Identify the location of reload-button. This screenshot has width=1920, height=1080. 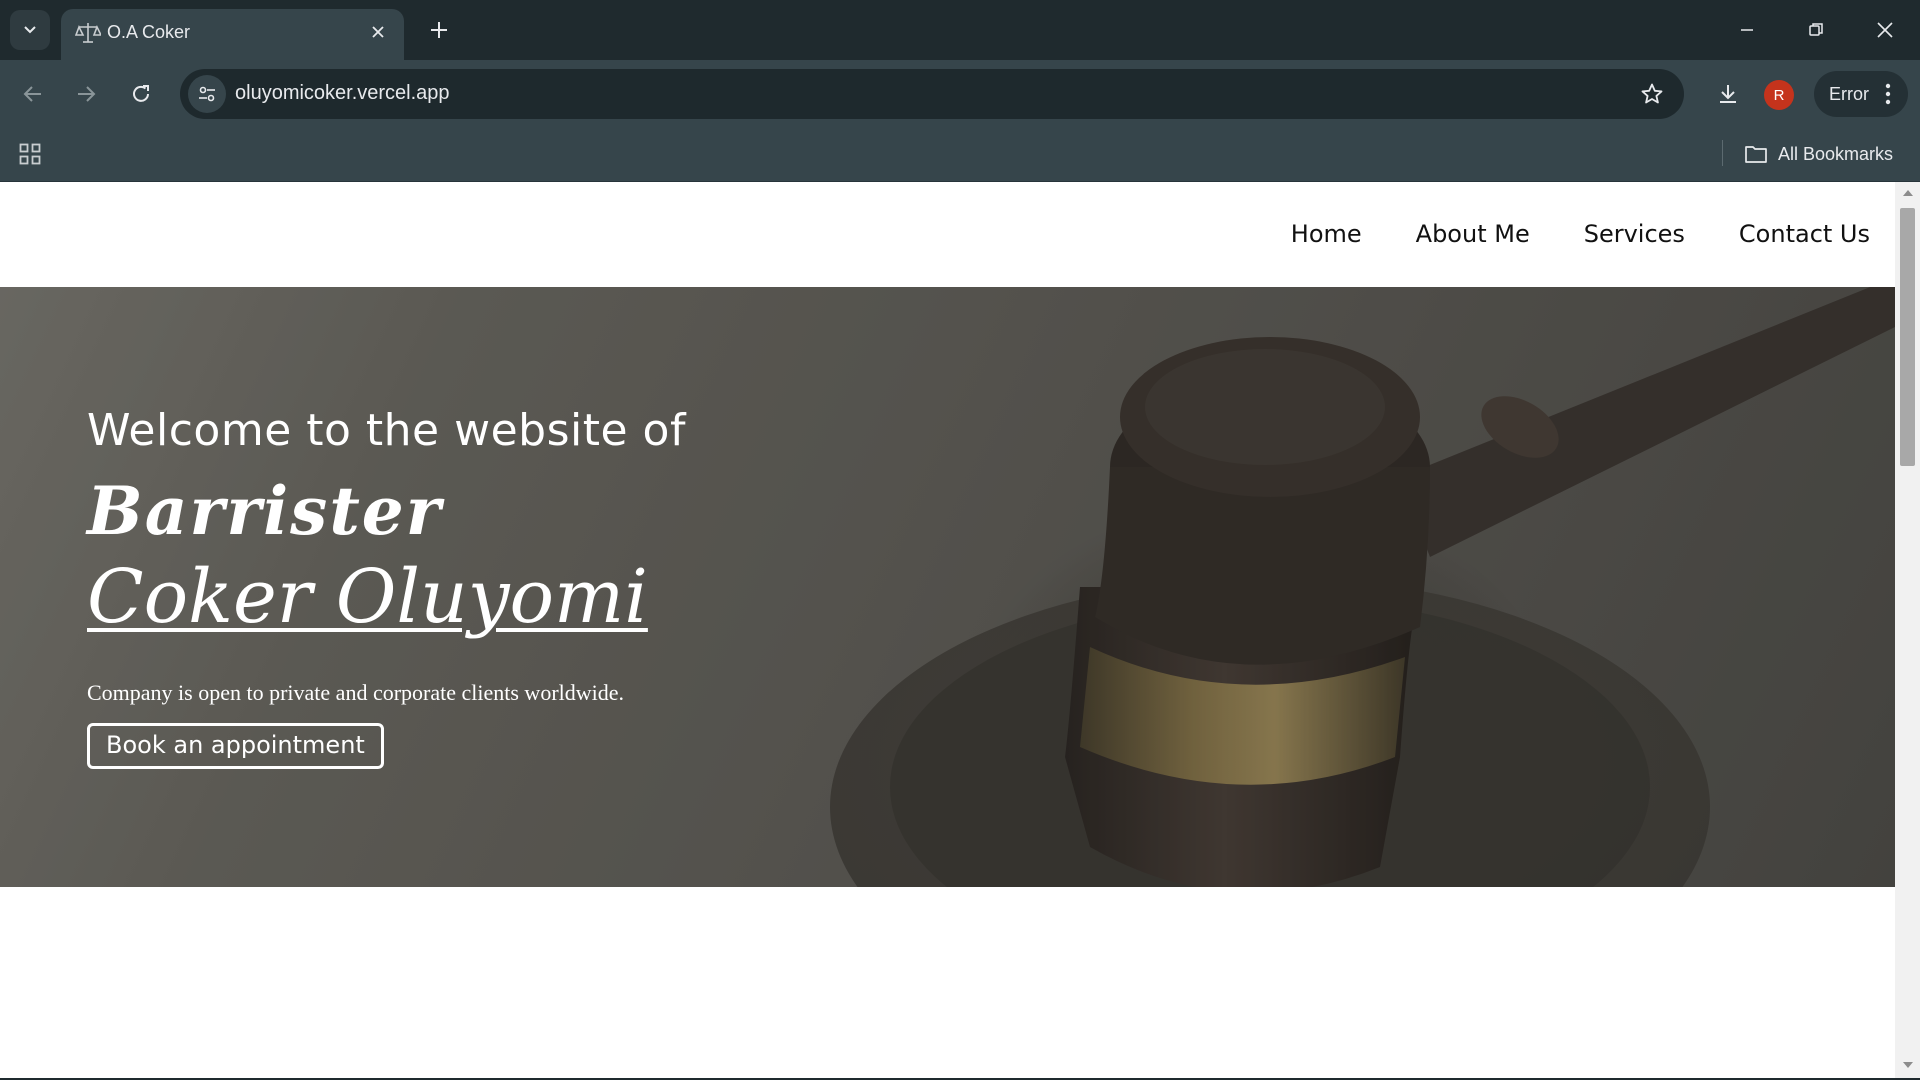
(141, 94).